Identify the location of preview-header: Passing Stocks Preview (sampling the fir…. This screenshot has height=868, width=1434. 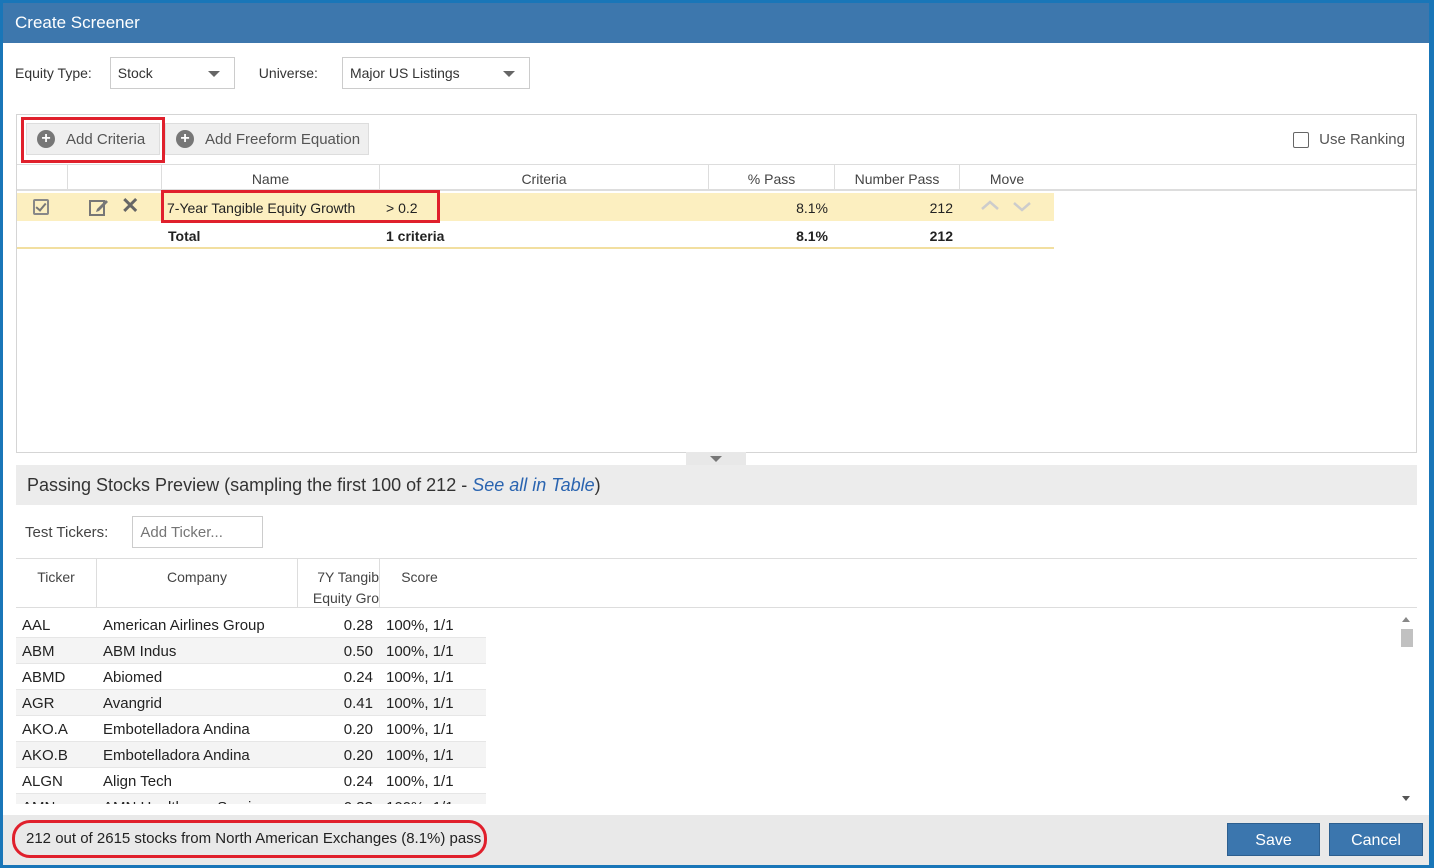
(716, 485).